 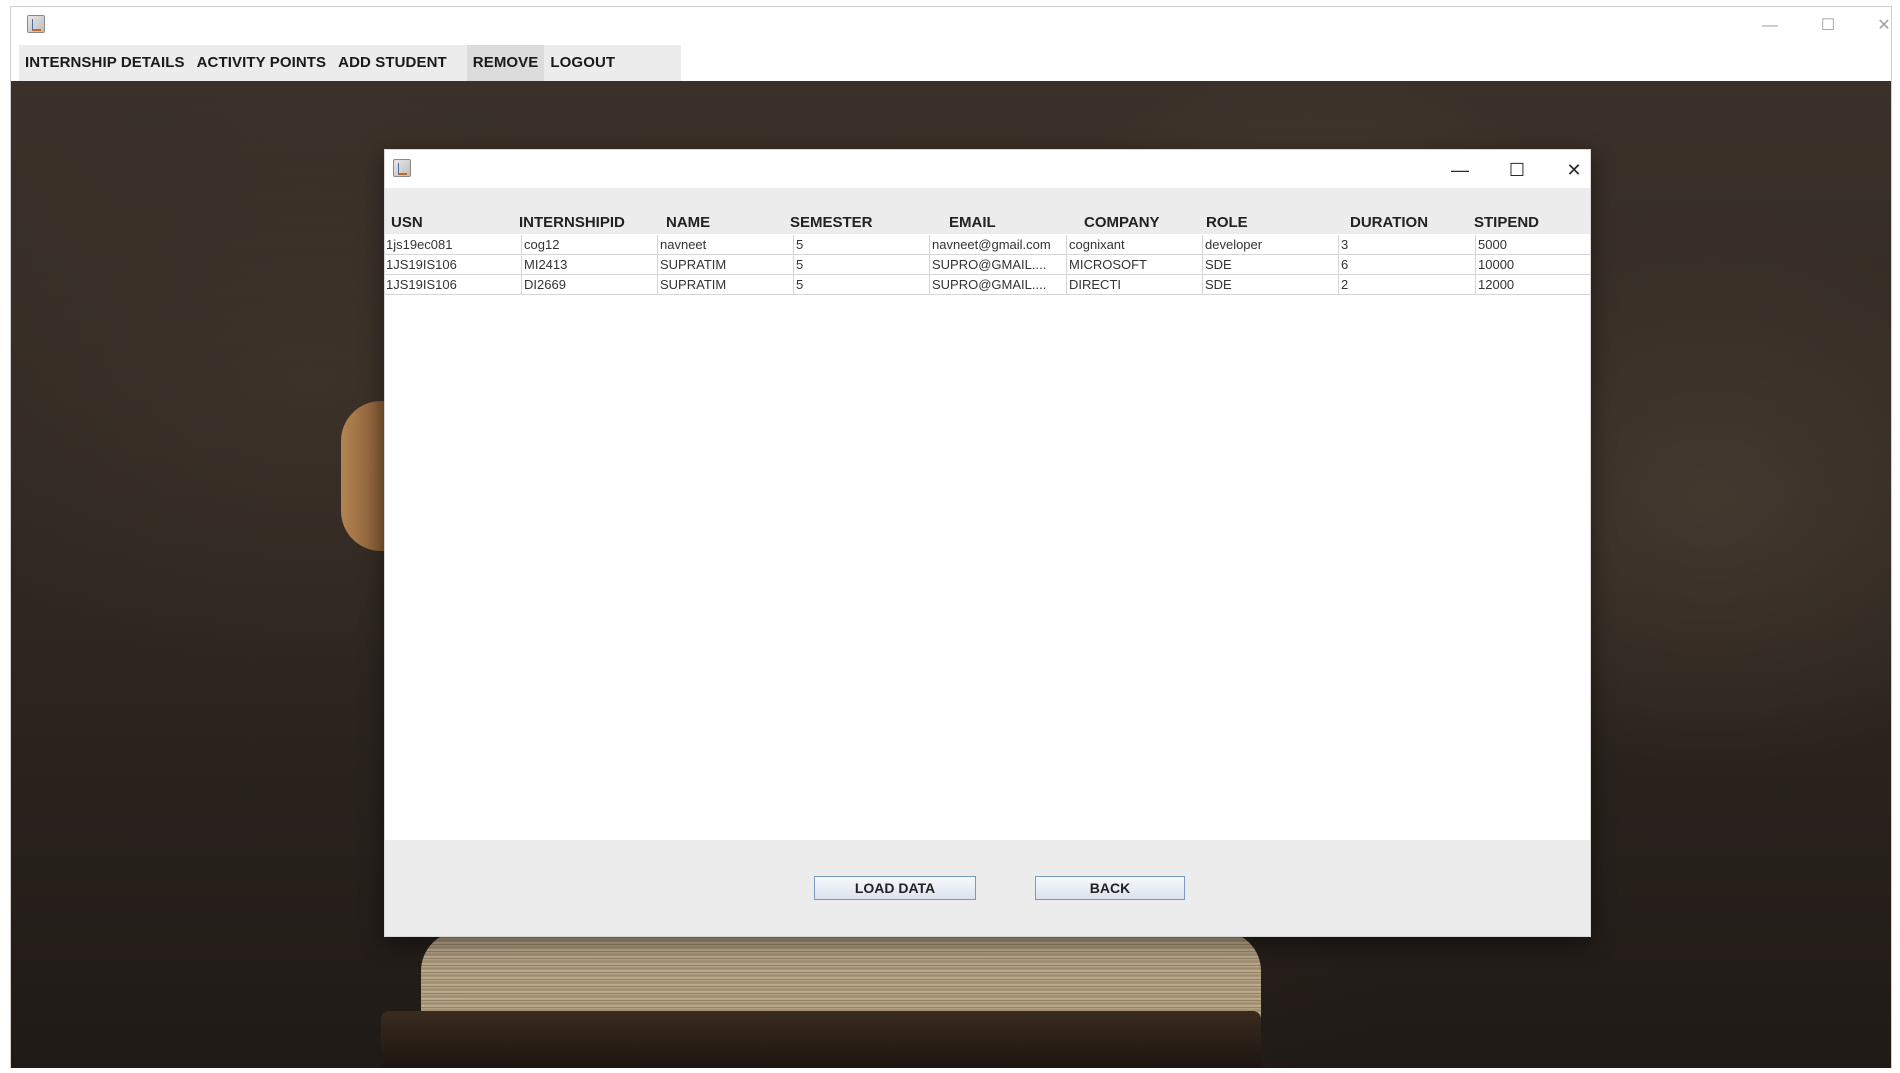 What do you see at coordinates (419, 244) in the screenshot?
I see `cell-usn: 1js19ec081` at bounding box center [419, 244].